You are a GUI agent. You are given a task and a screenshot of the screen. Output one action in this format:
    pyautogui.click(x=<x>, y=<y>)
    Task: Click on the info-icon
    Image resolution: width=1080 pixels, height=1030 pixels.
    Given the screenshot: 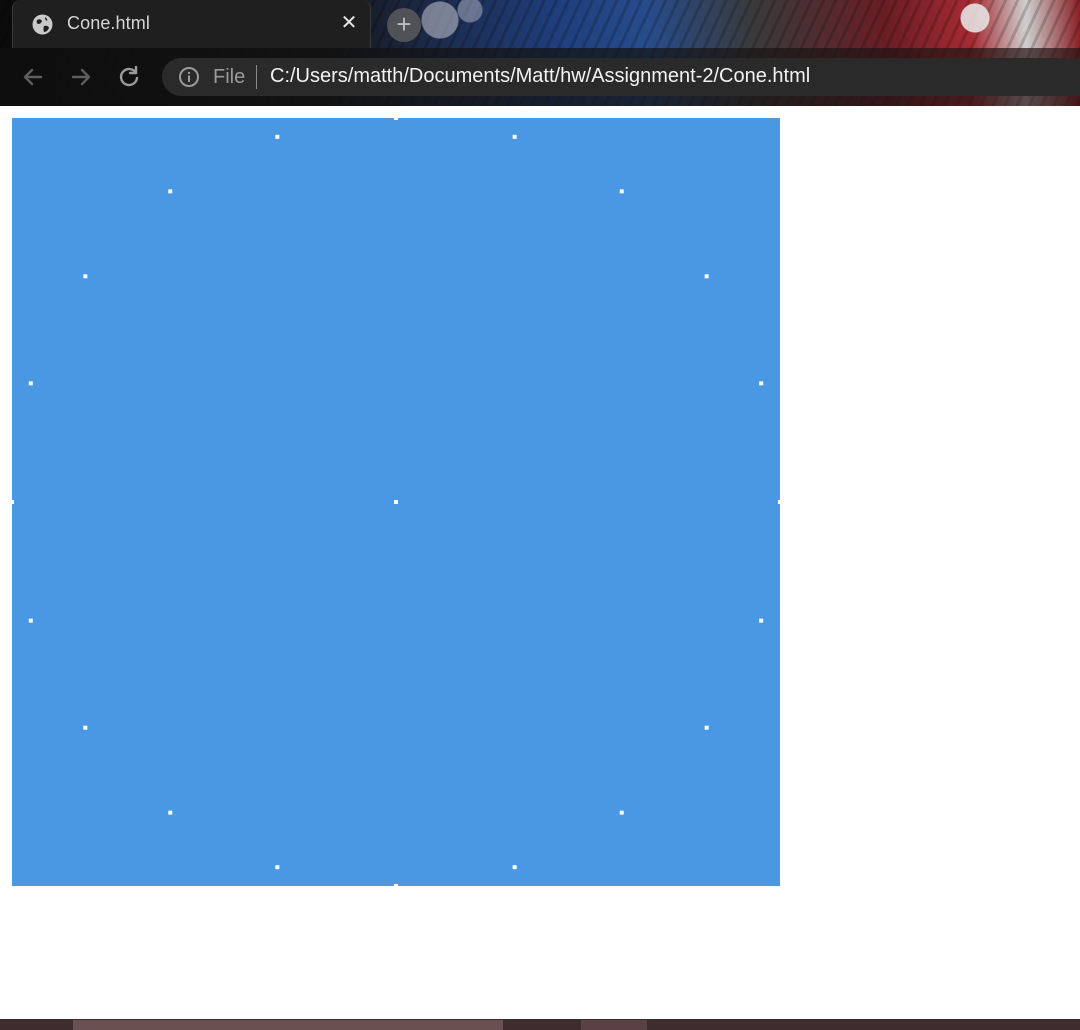 What is the action you would take?
    pyautogui.click(x=189, y=77)
    